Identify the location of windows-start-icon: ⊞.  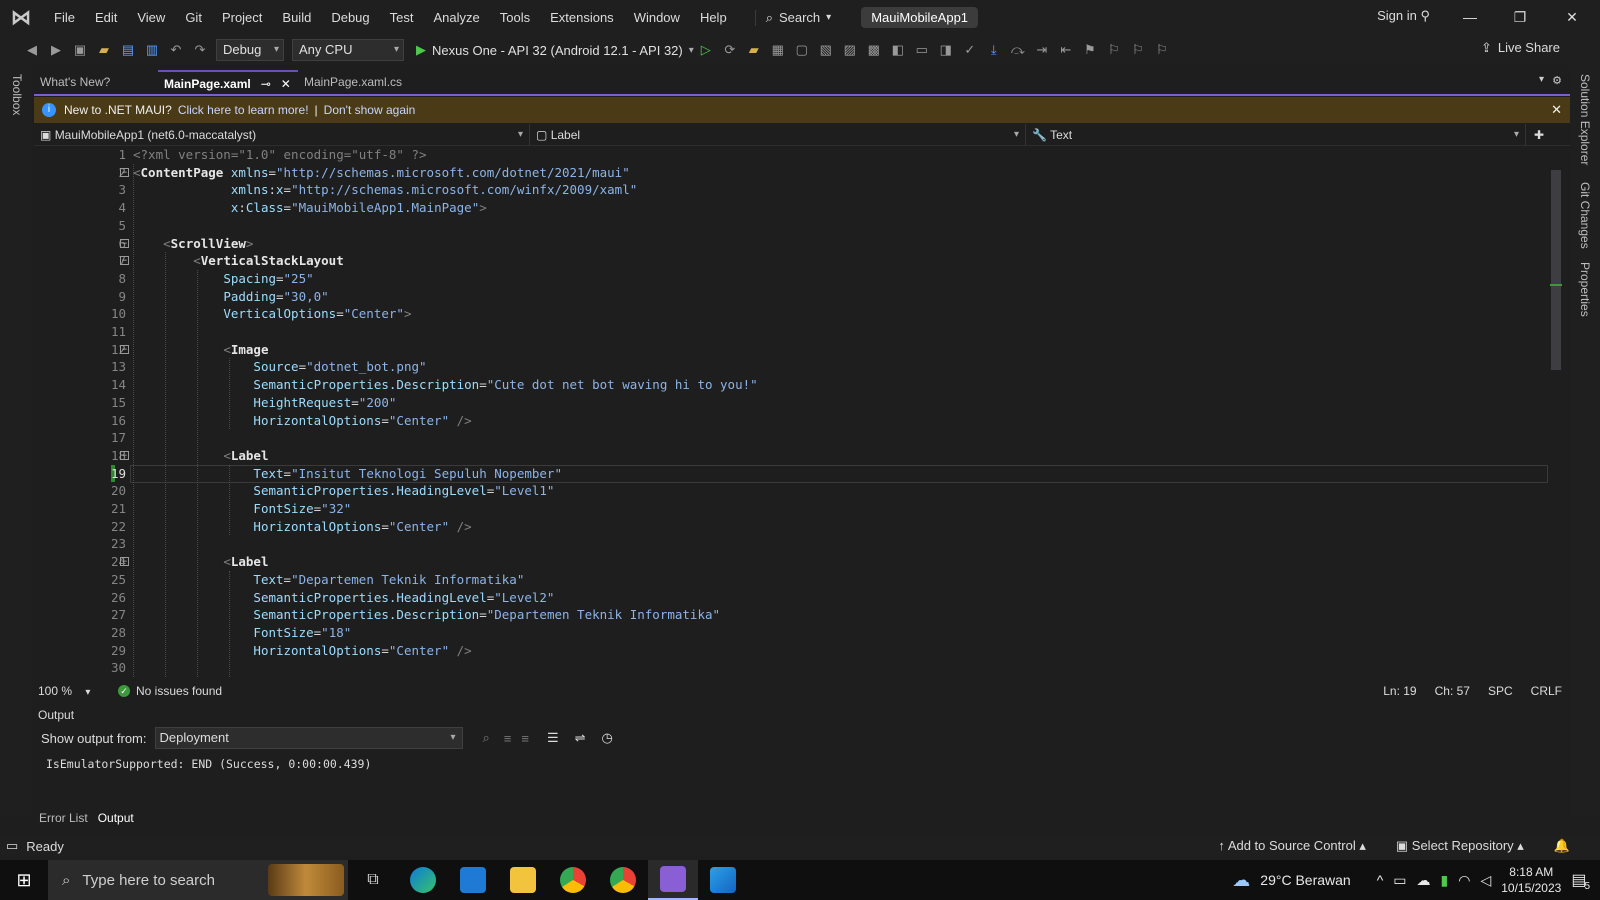
(24, 880).